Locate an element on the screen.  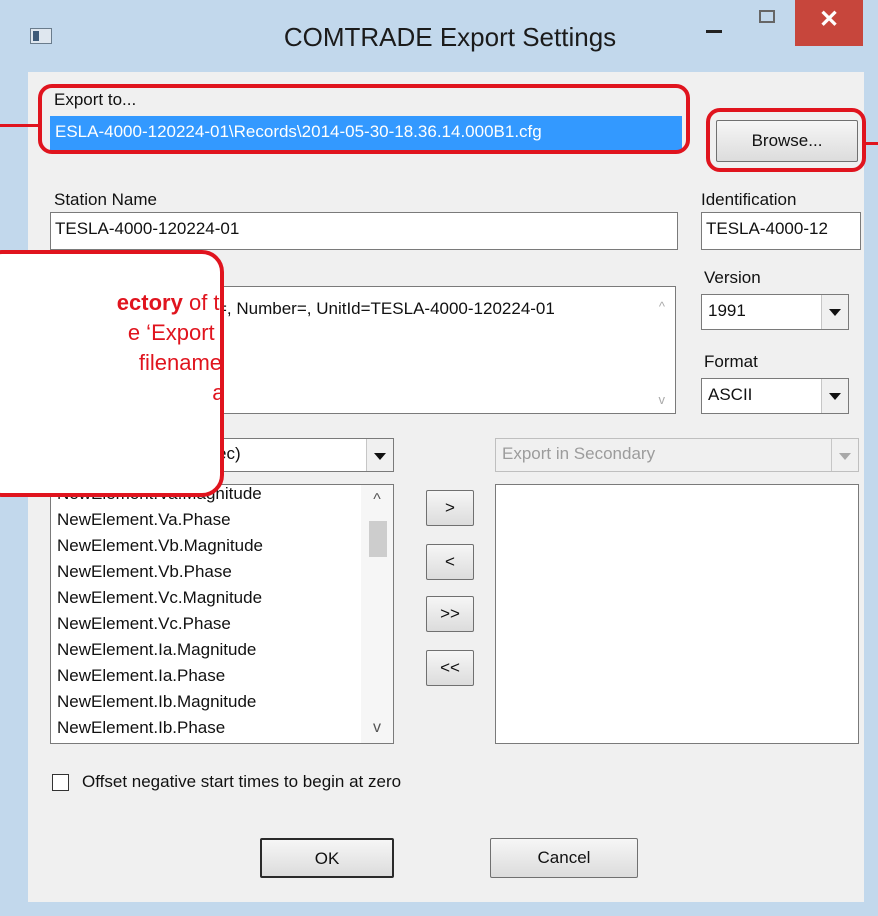
station-name-label: Station Name is located at coordinates (105, 199).